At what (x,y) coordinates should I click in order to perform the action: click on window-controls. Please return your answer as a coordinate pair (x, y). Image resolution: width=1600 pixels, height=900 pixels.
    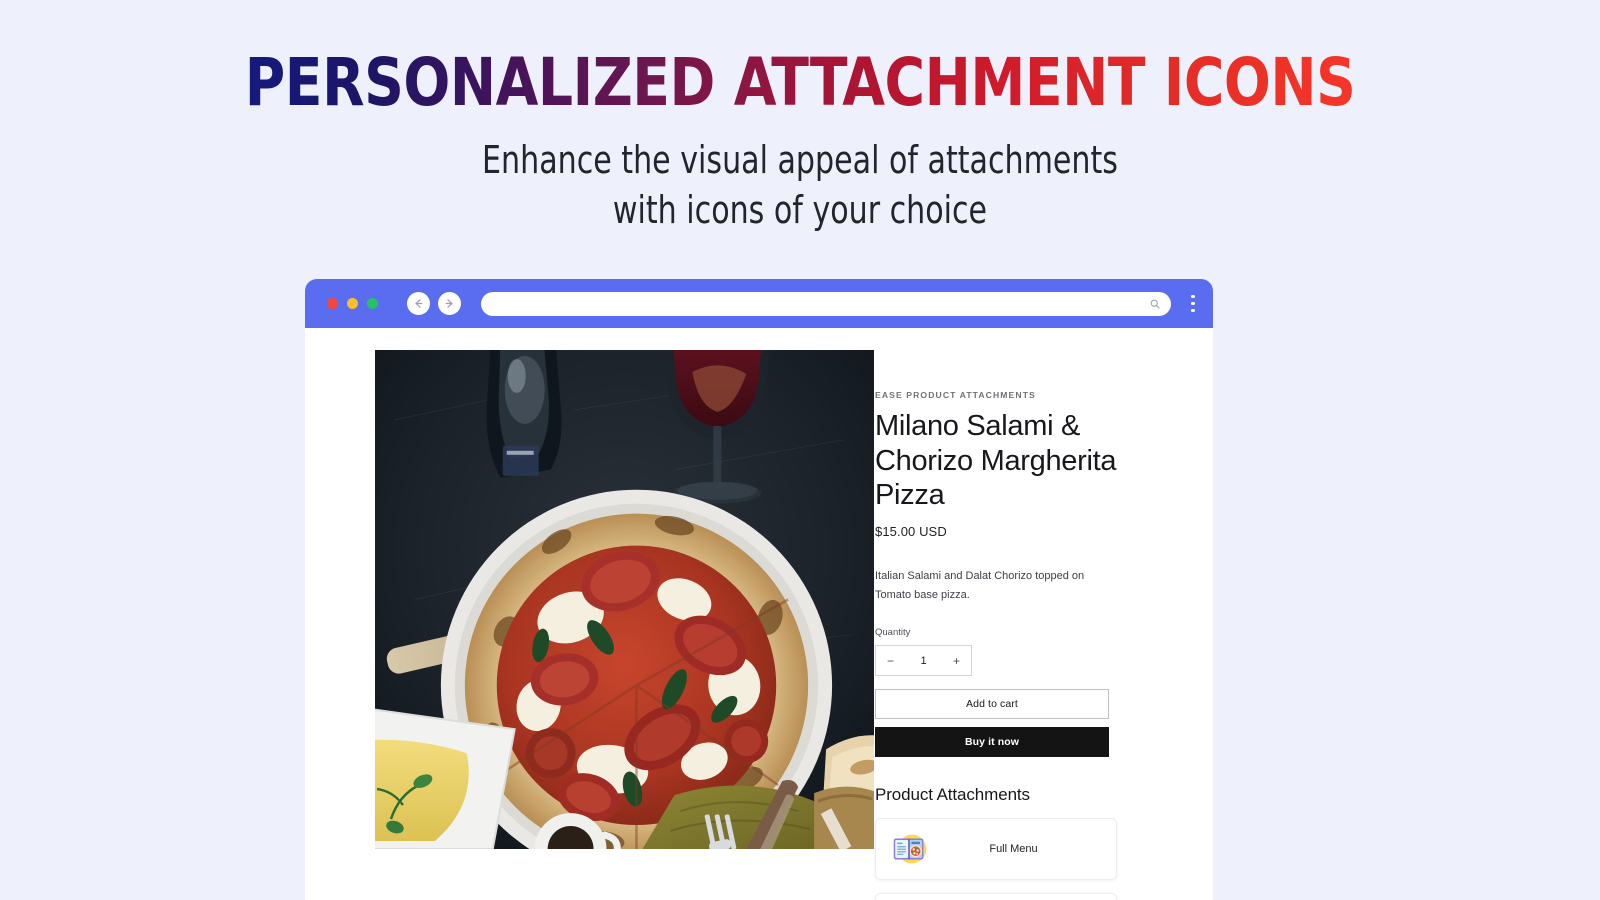
    Looking at the image, I should click on (352, 303).